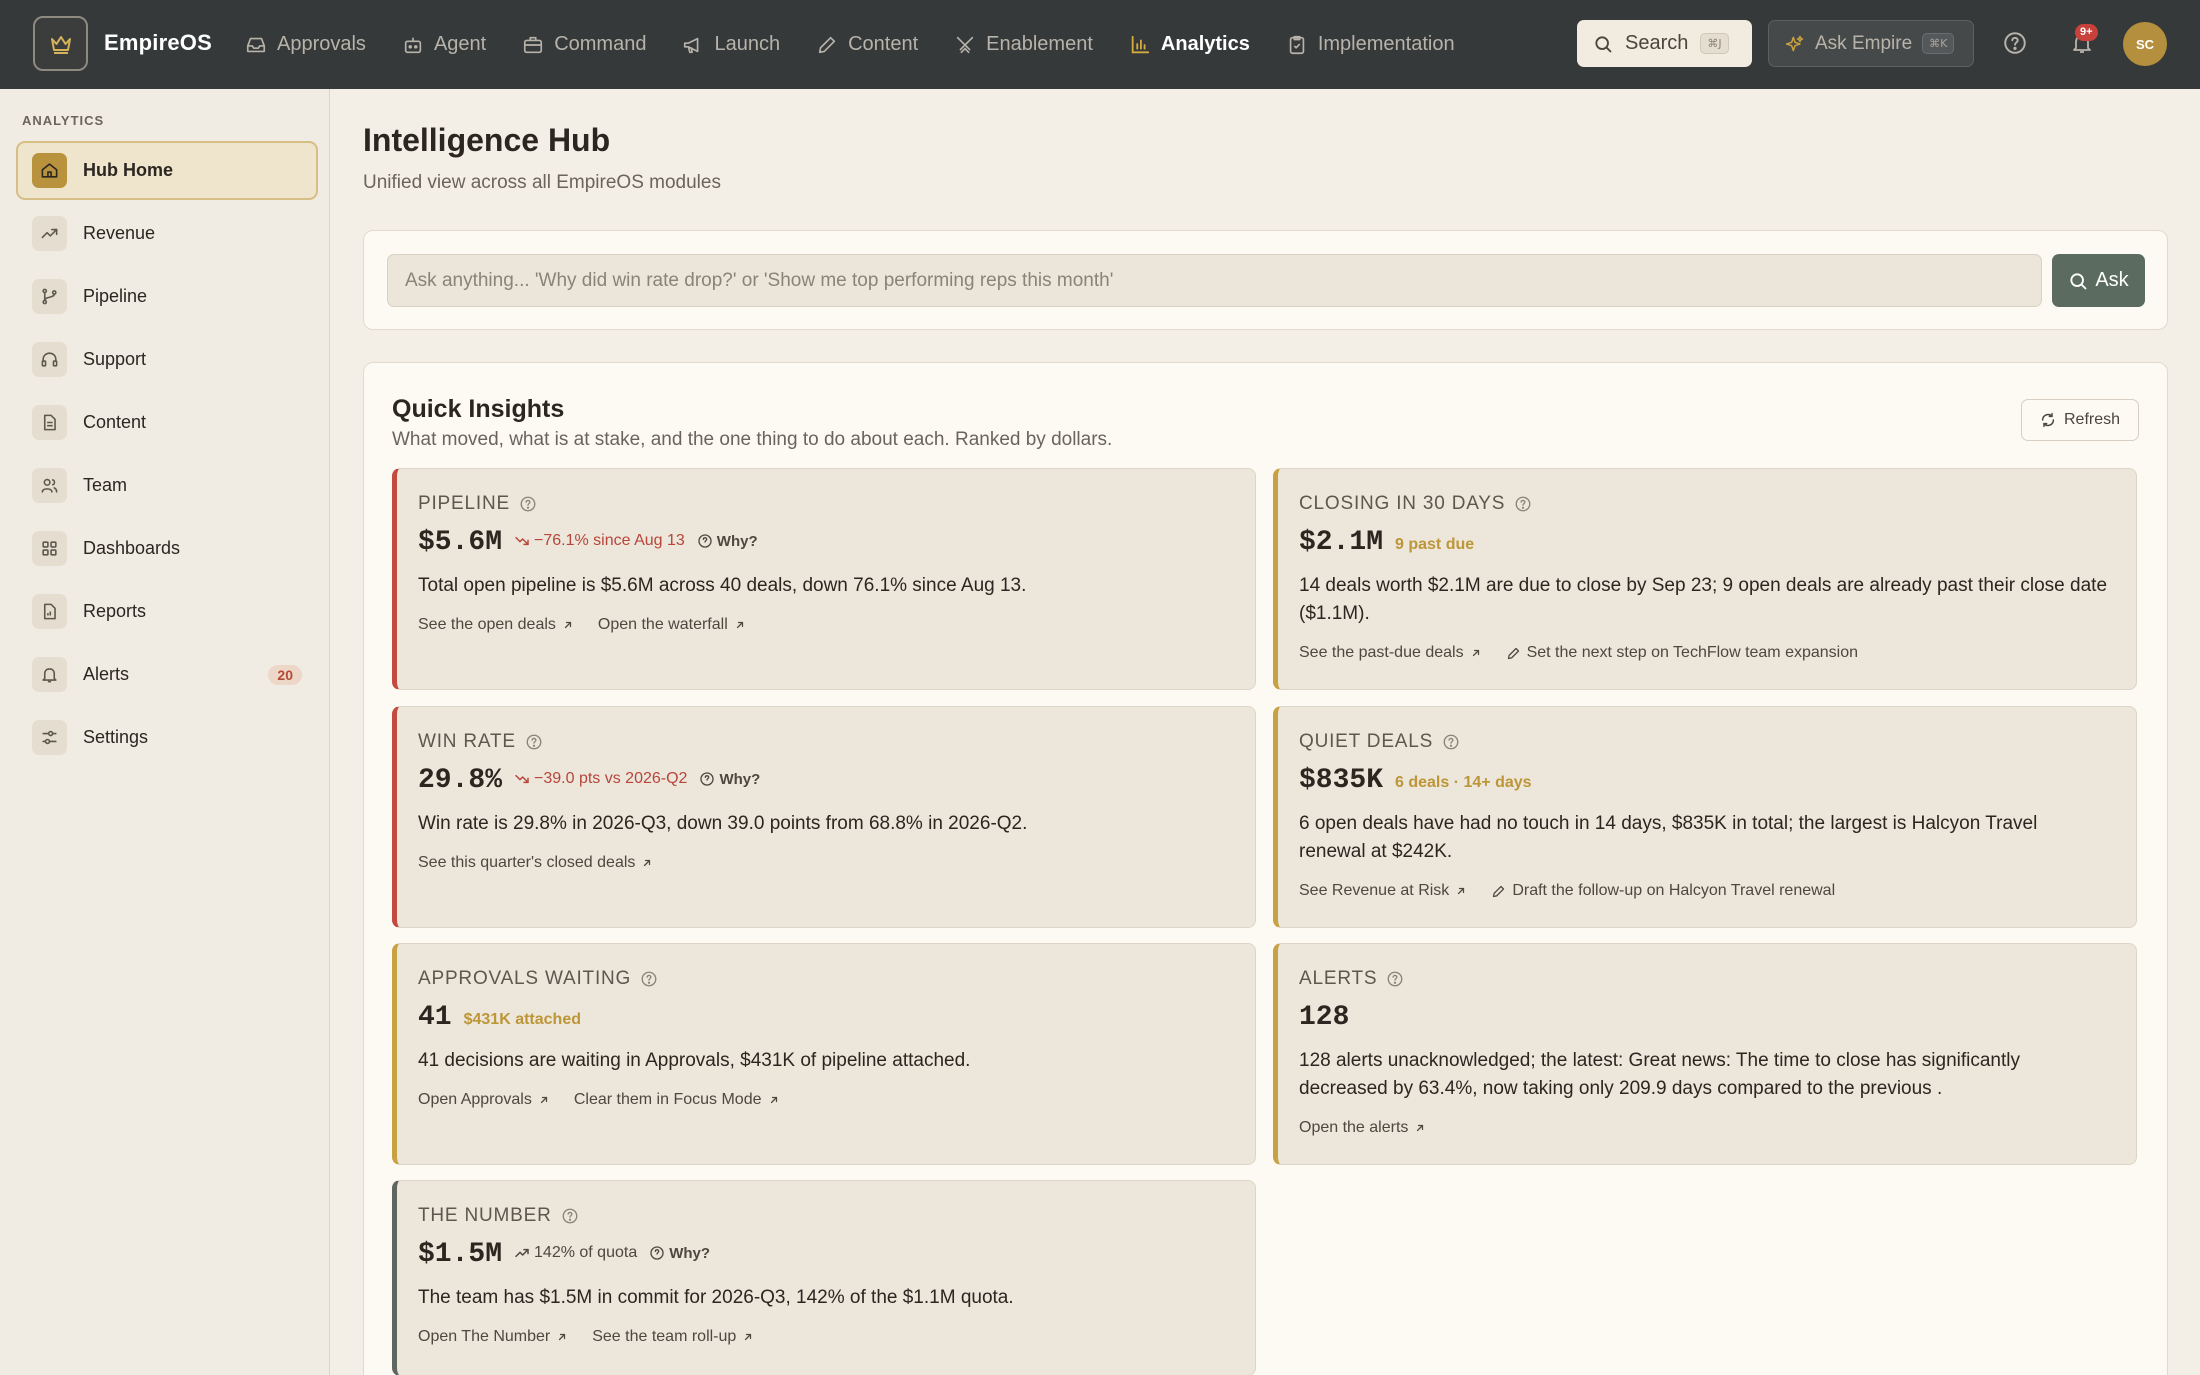 The height and width of the screenshot is (1375, 2200). I want to click on ask-anything-input, so click(1214, 280).